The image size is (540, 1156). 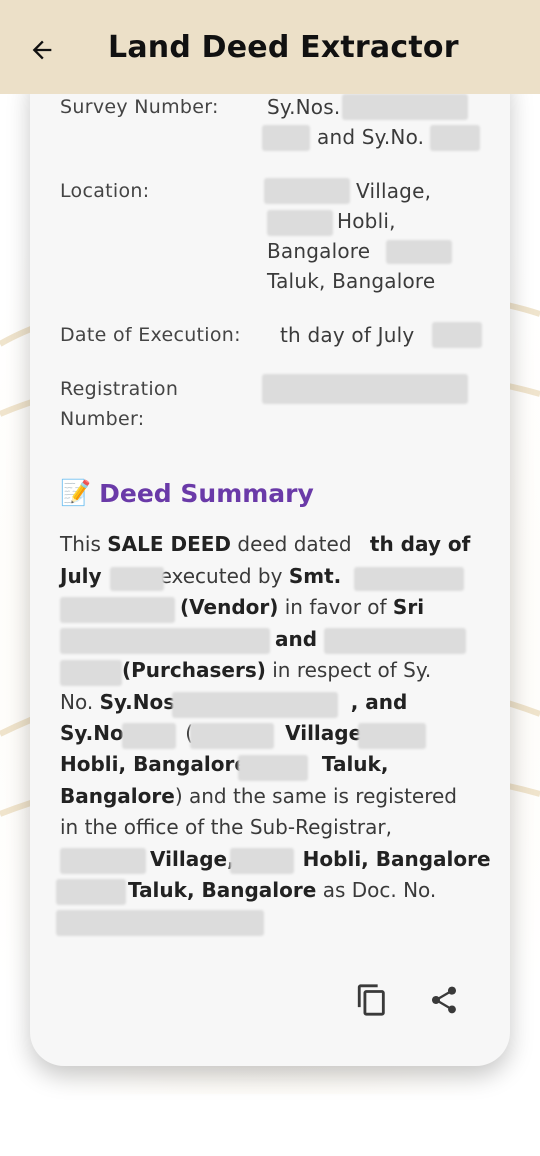 What do you see at coordinates (160, 923) in the screenshot?
I see `redacted-doc-number` at bounding box center [160, 923].